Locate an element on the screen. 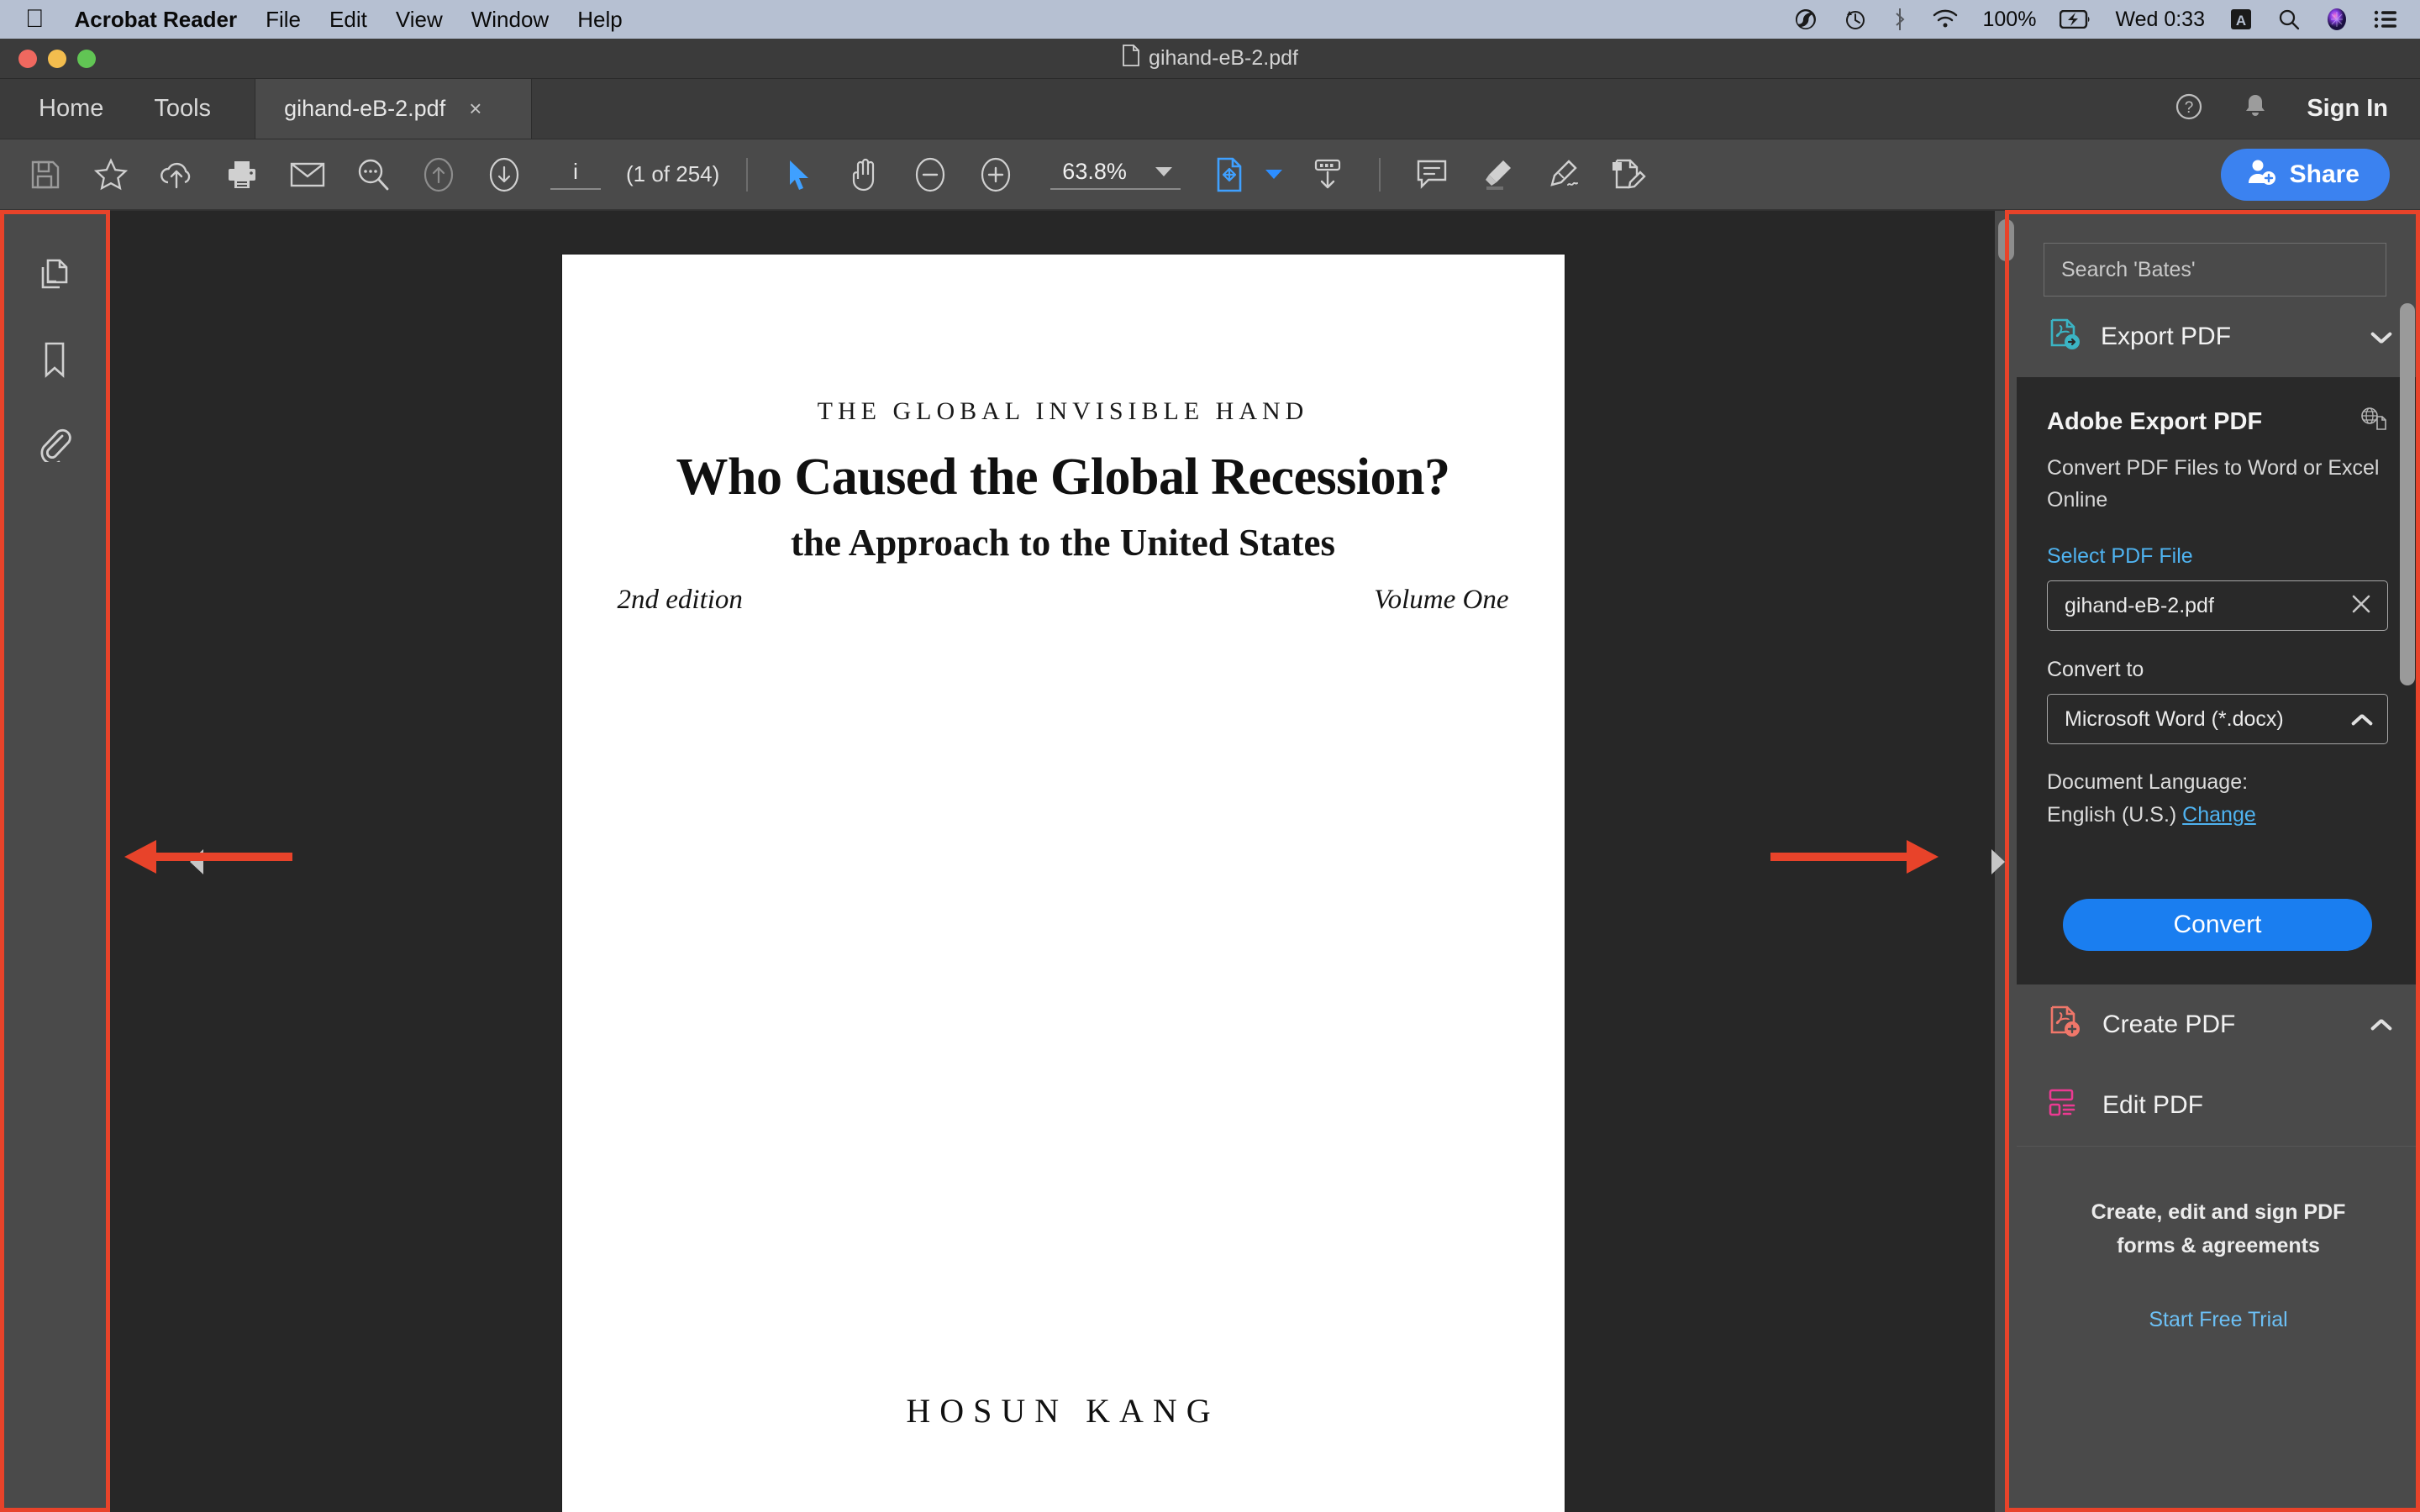  fit-page-chevron-down-icon is located at coordinates (1273, 174).